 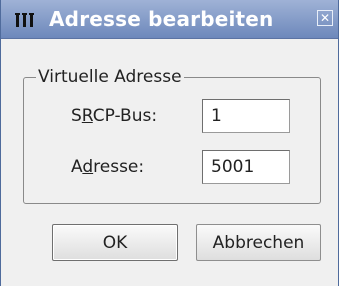 I want to click on address-label-pre: A, so click(x=76, y=167).